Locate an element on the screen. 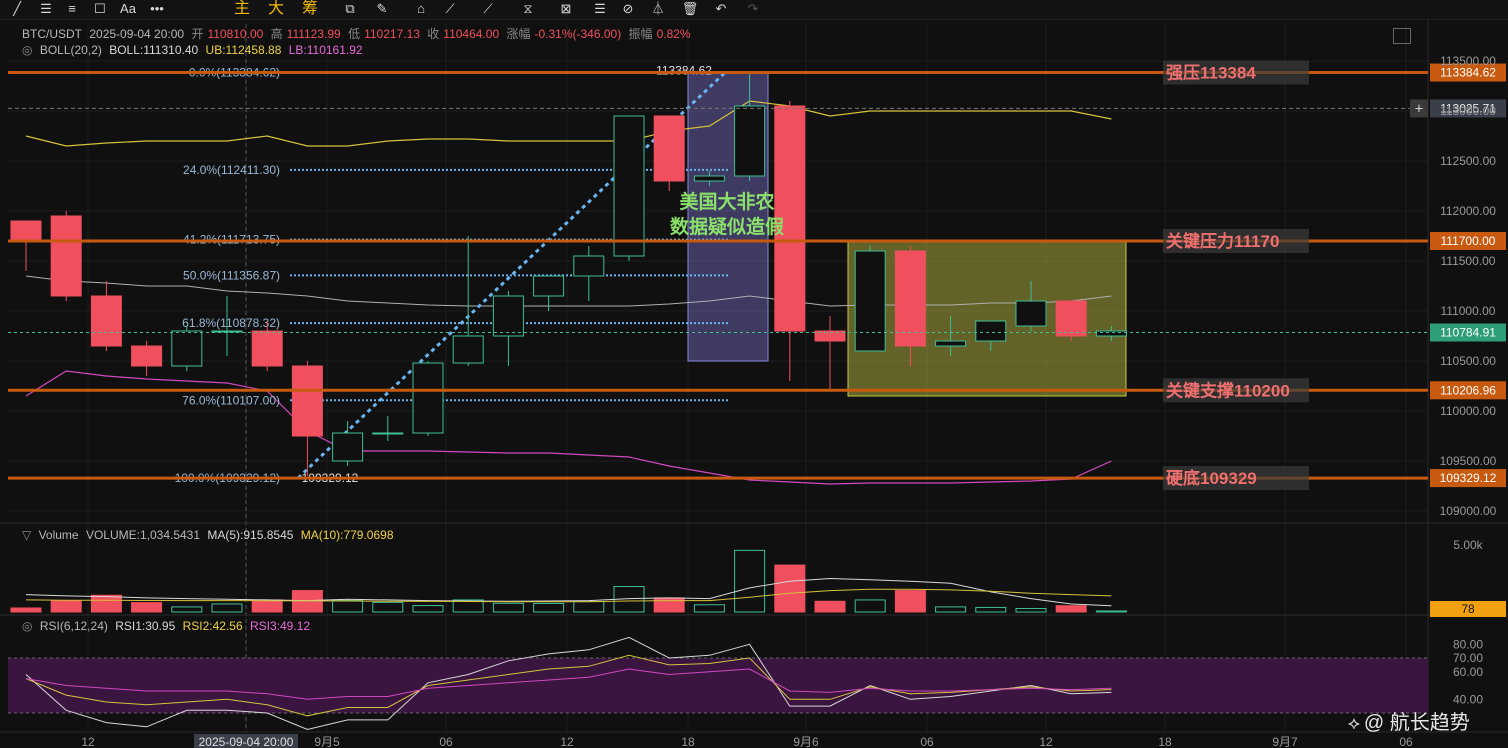 This screenshot has height=748, width=1508. toolbar-tool: ⌂ is located at coordinates (421, 10).